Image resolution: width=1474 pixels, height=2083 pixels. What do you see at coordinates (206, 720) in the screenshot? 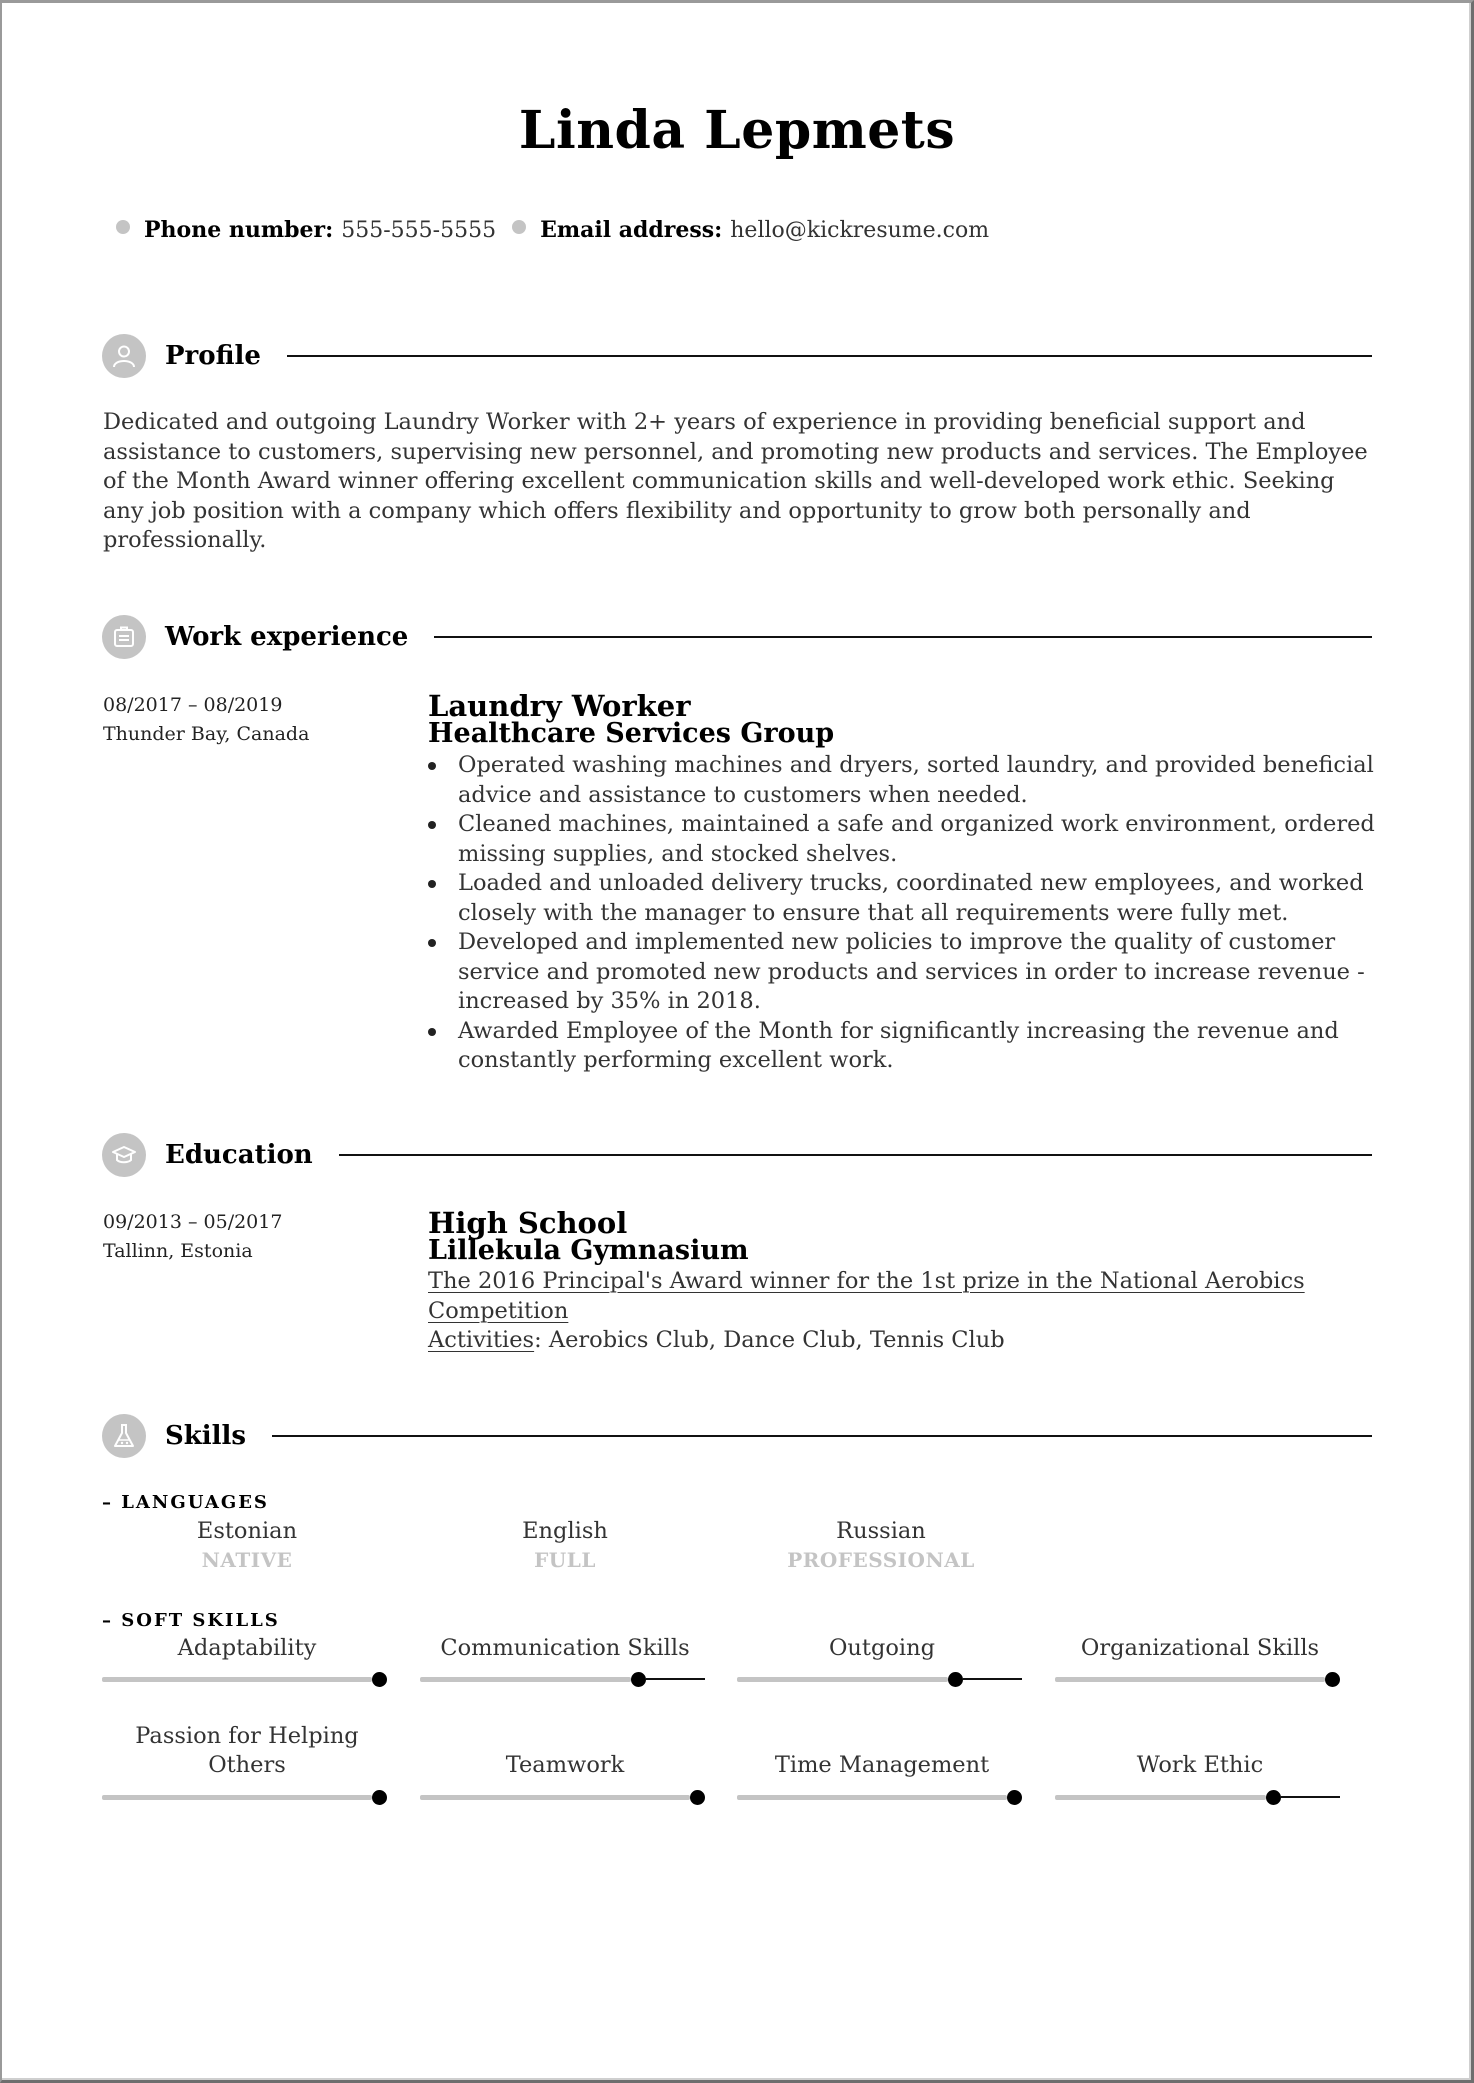
I see `job-meta: 08/2017 – 08/2019 Thunder Bay, Canada` at bounding box center [206, 720].